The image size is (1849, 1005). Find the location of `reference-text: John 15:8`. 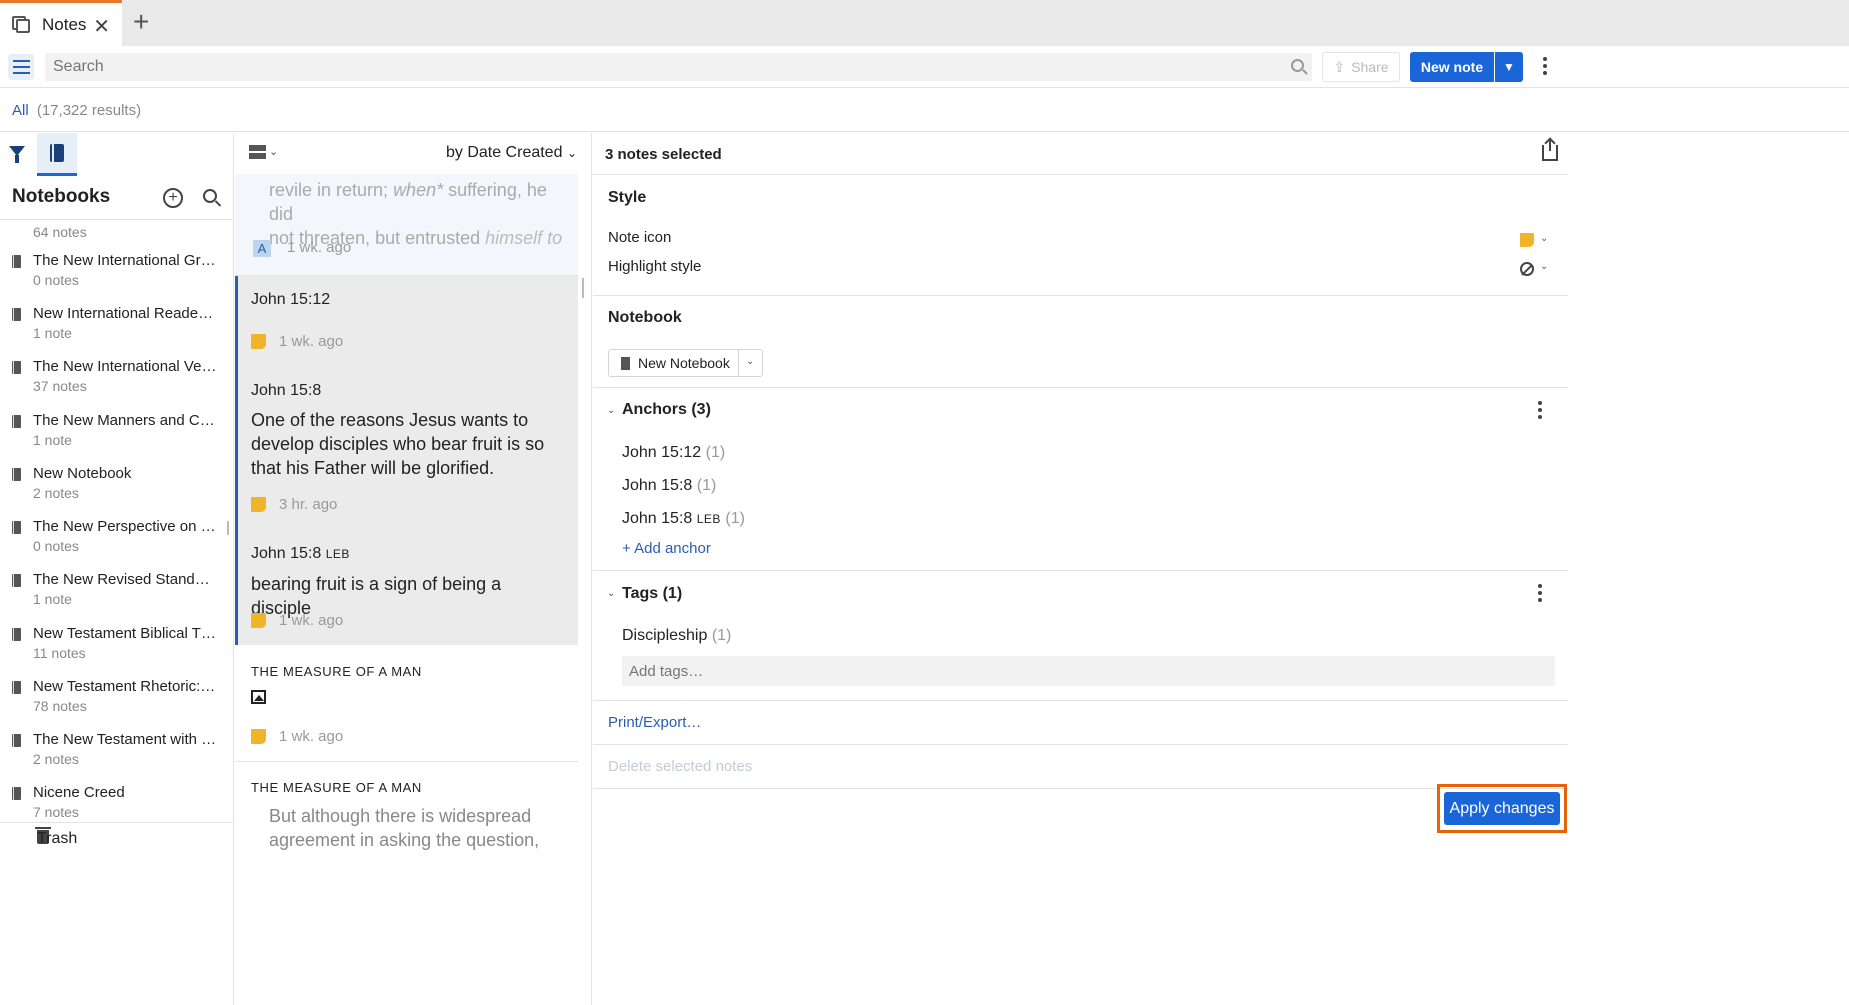

reference-text: John 15:8 is located at coordinates (286, 553).